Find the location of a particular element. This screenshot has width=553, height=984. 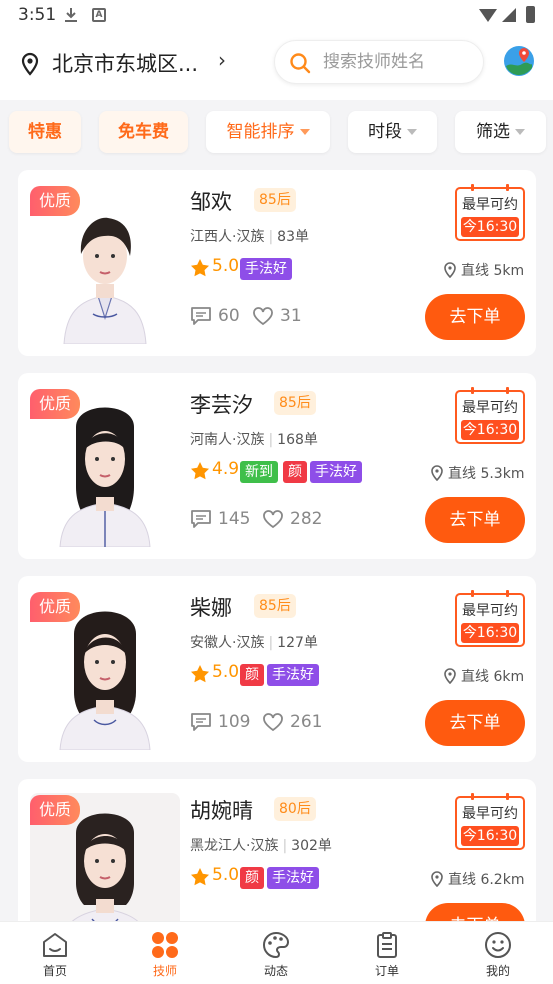

filter-smart-sort: 智能排序 is located at coordinates (268, 132).